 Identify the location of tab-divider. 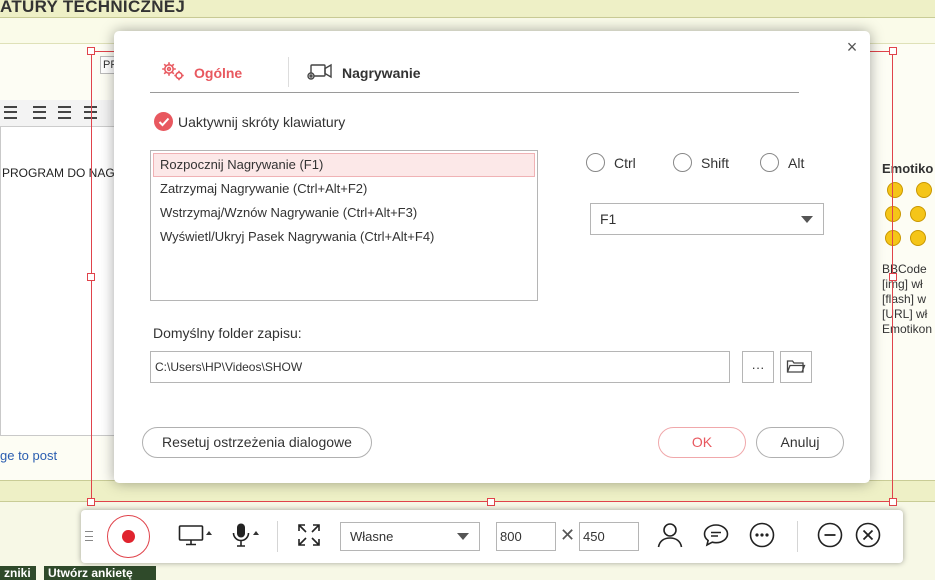
(288, 72).